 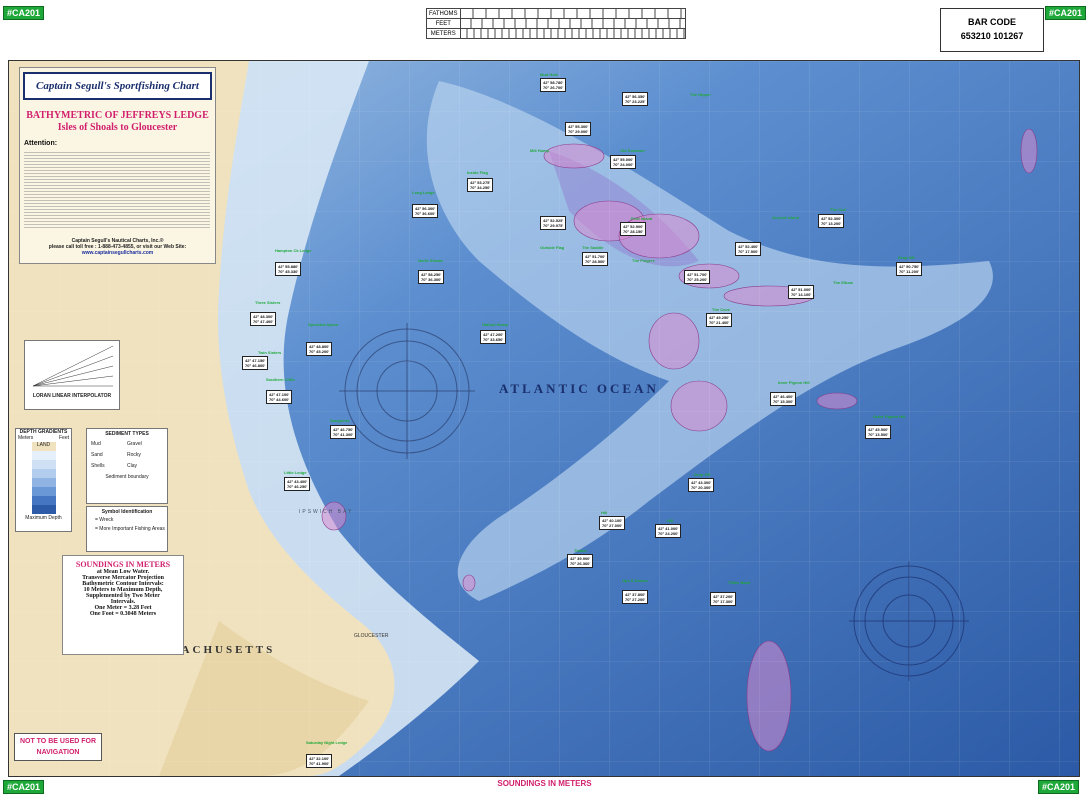 What do you see at coordinates (293, 250) in the screenshot?
I see `site-name: Hampton Ck Ledge` at bounding box center [293, 250].